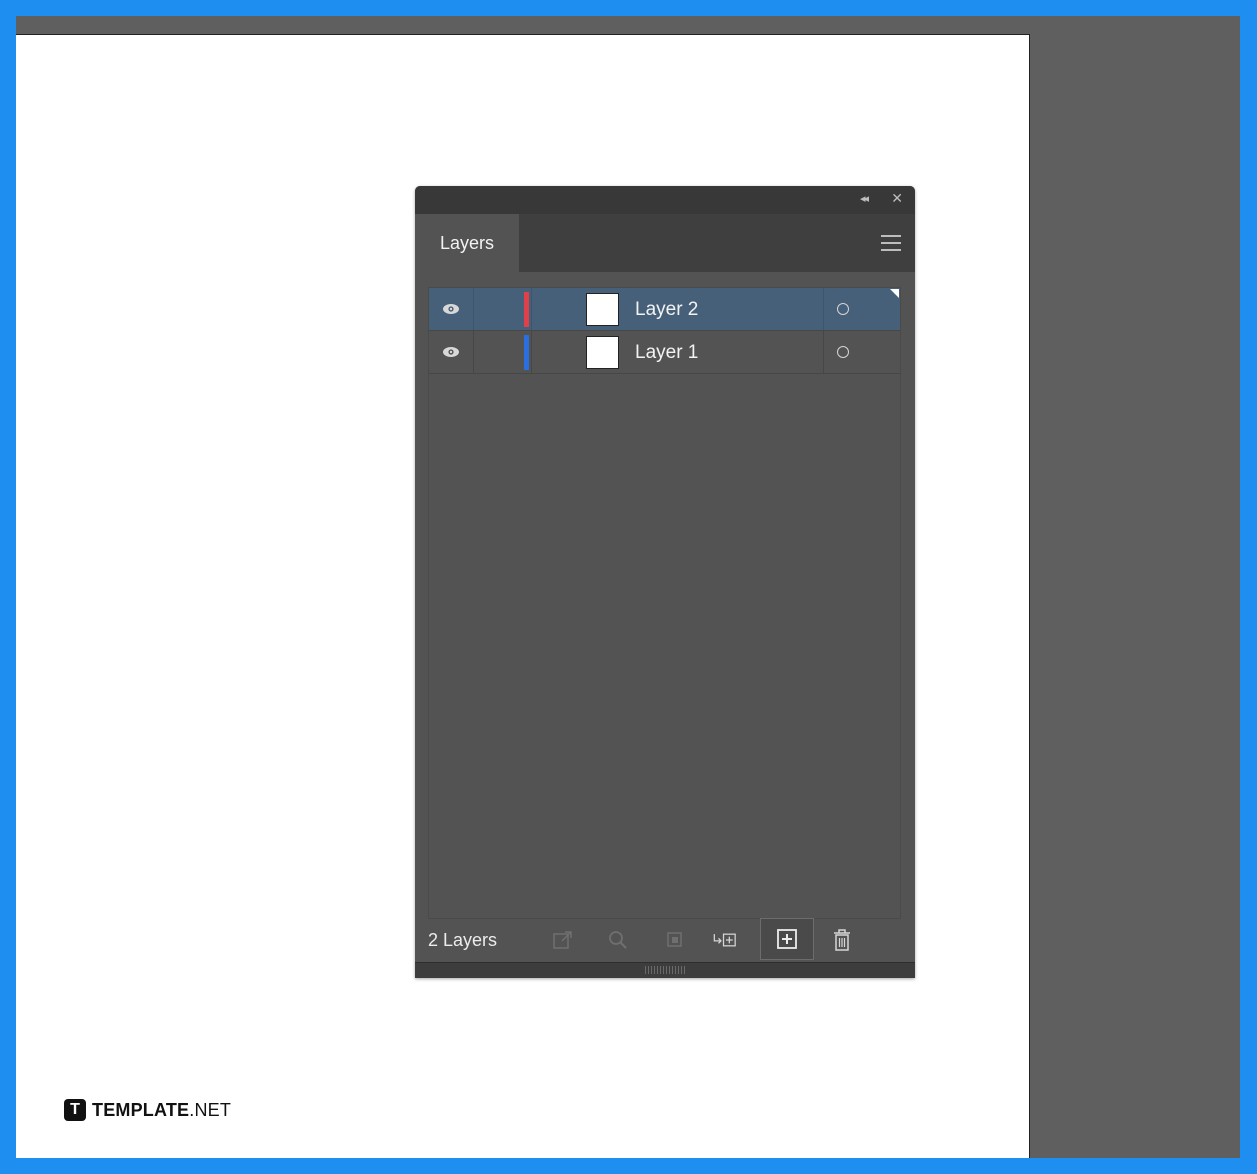  I want to click on delete-layer-icon, so click(842, 940).